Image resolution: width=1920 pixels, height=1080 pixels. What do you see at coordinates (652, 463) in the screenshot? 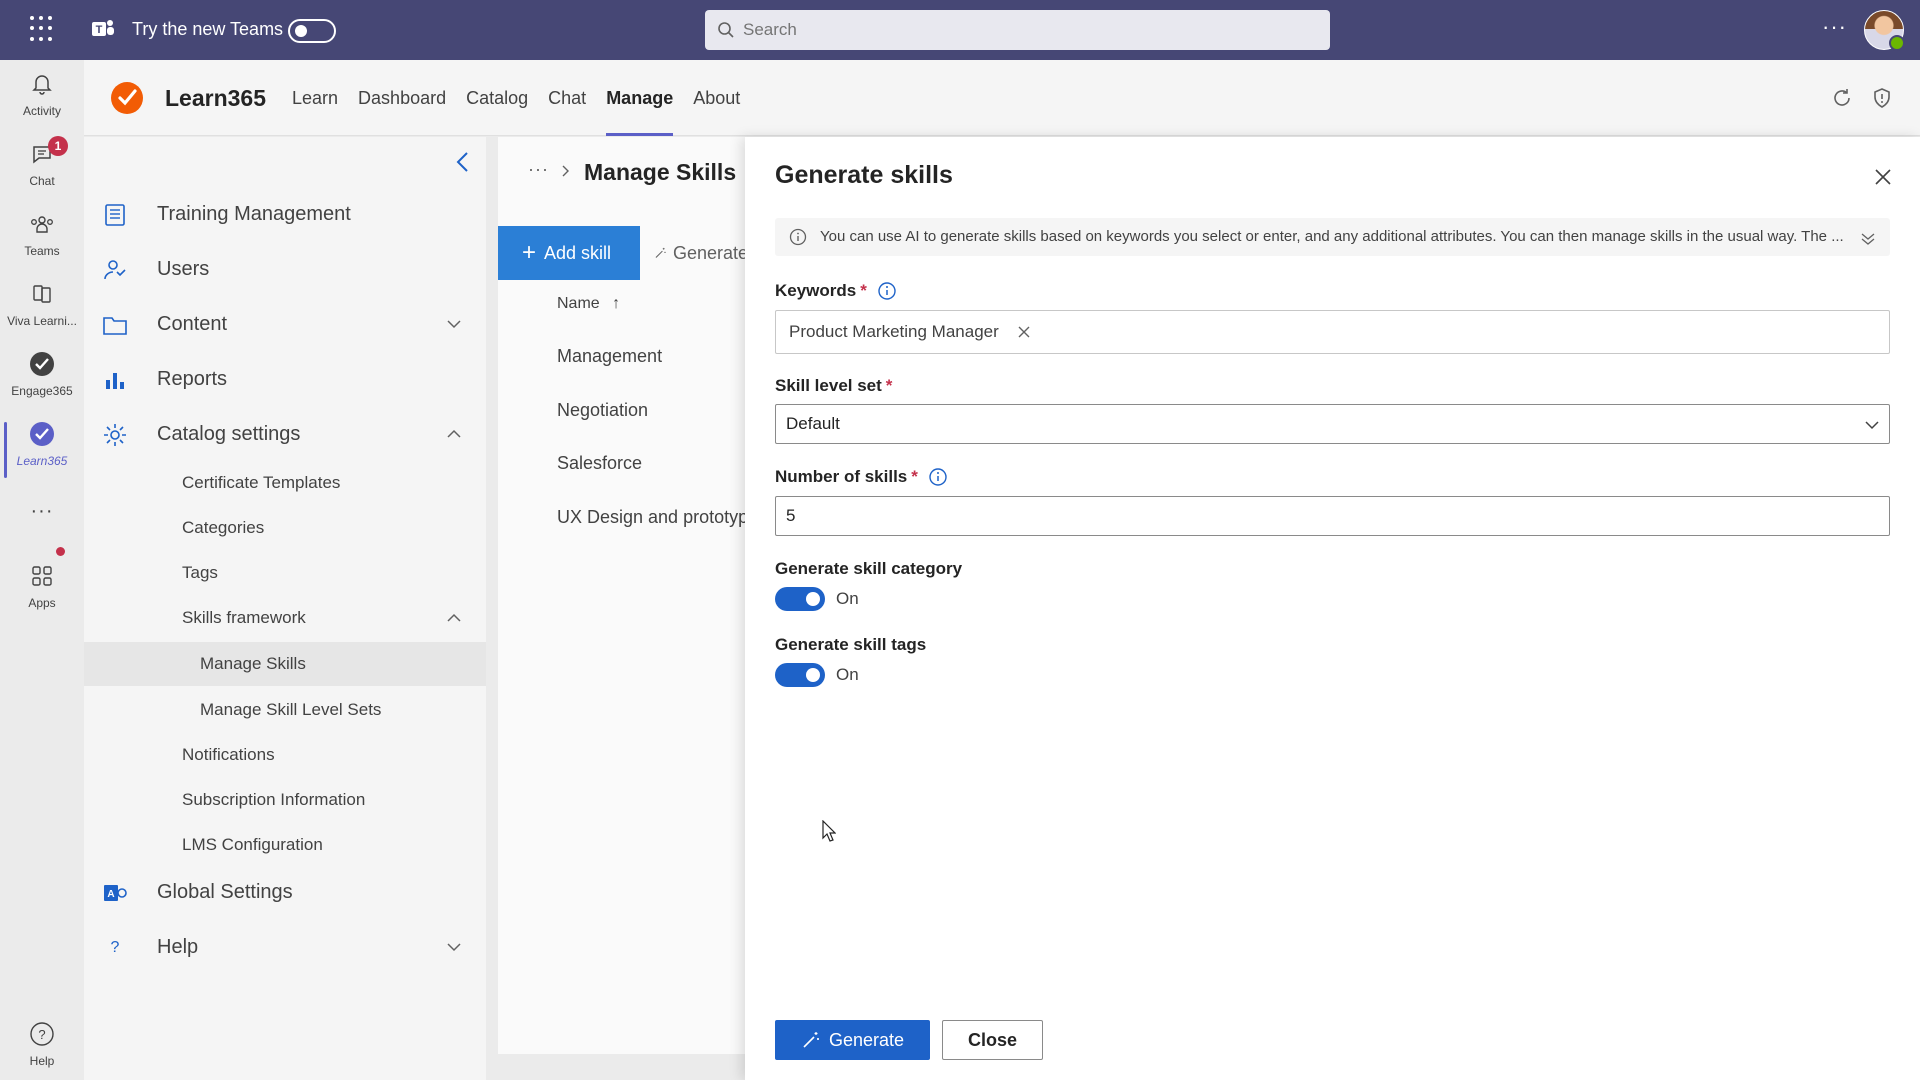
I see `table-row: Salesforce` at bounding box center [652, 463].